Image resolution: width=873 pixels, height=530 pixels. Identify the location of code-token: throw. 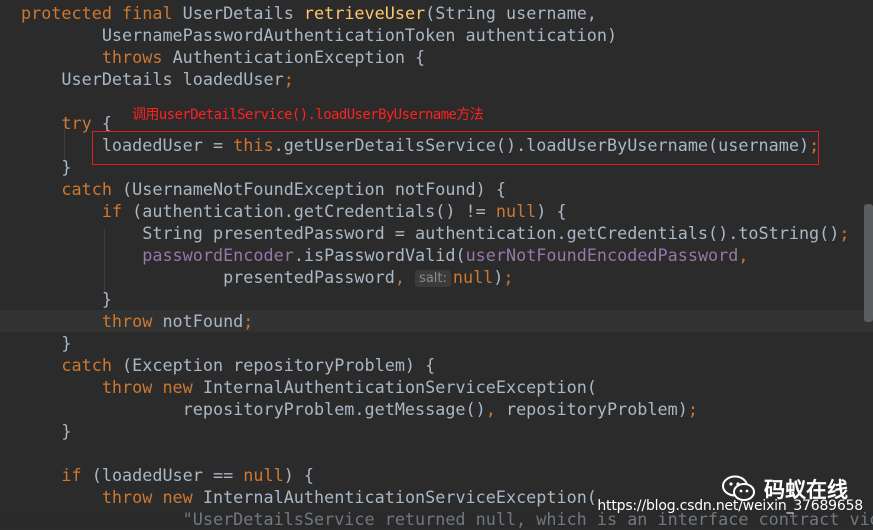
(132, 321).